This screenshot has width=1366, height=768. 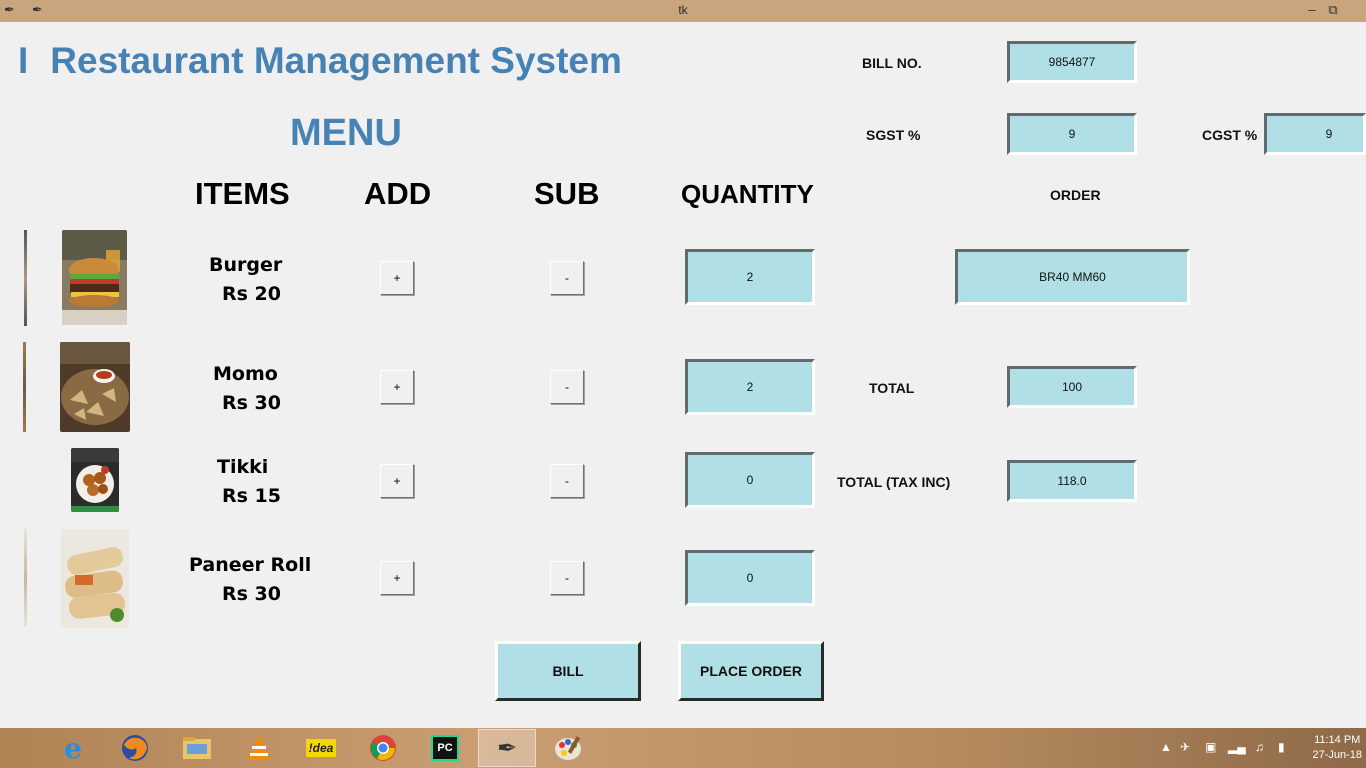 What do you see at coordinates (567, 578) in the screenshot?
I see `sub-paneer-roll-button: -` at bounding box center [567, 578].